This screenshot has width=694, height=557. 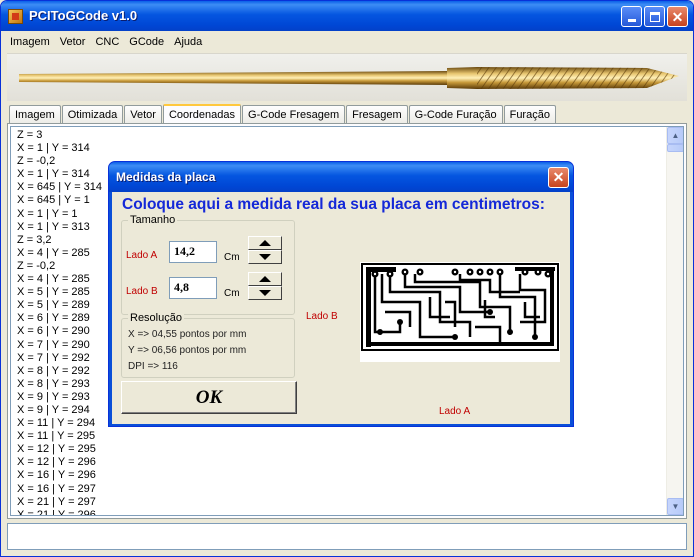 What do you see at coordinates (631, 20) in the screenshot?
I see `minimize-icon` at bounding box center [631, 20].